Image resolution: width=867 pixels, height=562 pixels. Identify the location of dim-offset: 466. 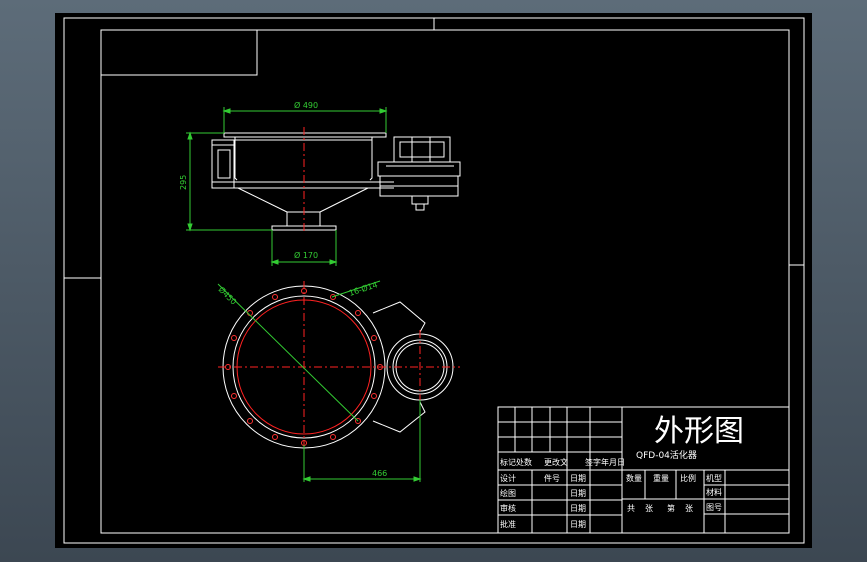
(379, 473).